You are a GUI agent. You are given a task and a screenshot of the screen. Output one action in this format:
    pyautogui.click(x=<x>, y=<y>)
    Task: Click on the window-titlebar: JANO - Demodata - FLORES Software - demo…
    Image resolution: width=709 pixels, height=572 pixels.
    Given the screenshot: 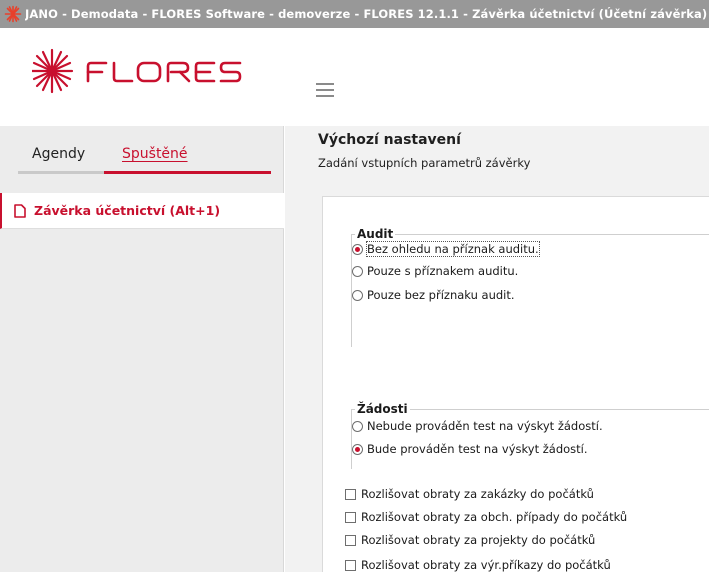 What is the action you would take?
    pyautogui.click(x=354, y=14)
    